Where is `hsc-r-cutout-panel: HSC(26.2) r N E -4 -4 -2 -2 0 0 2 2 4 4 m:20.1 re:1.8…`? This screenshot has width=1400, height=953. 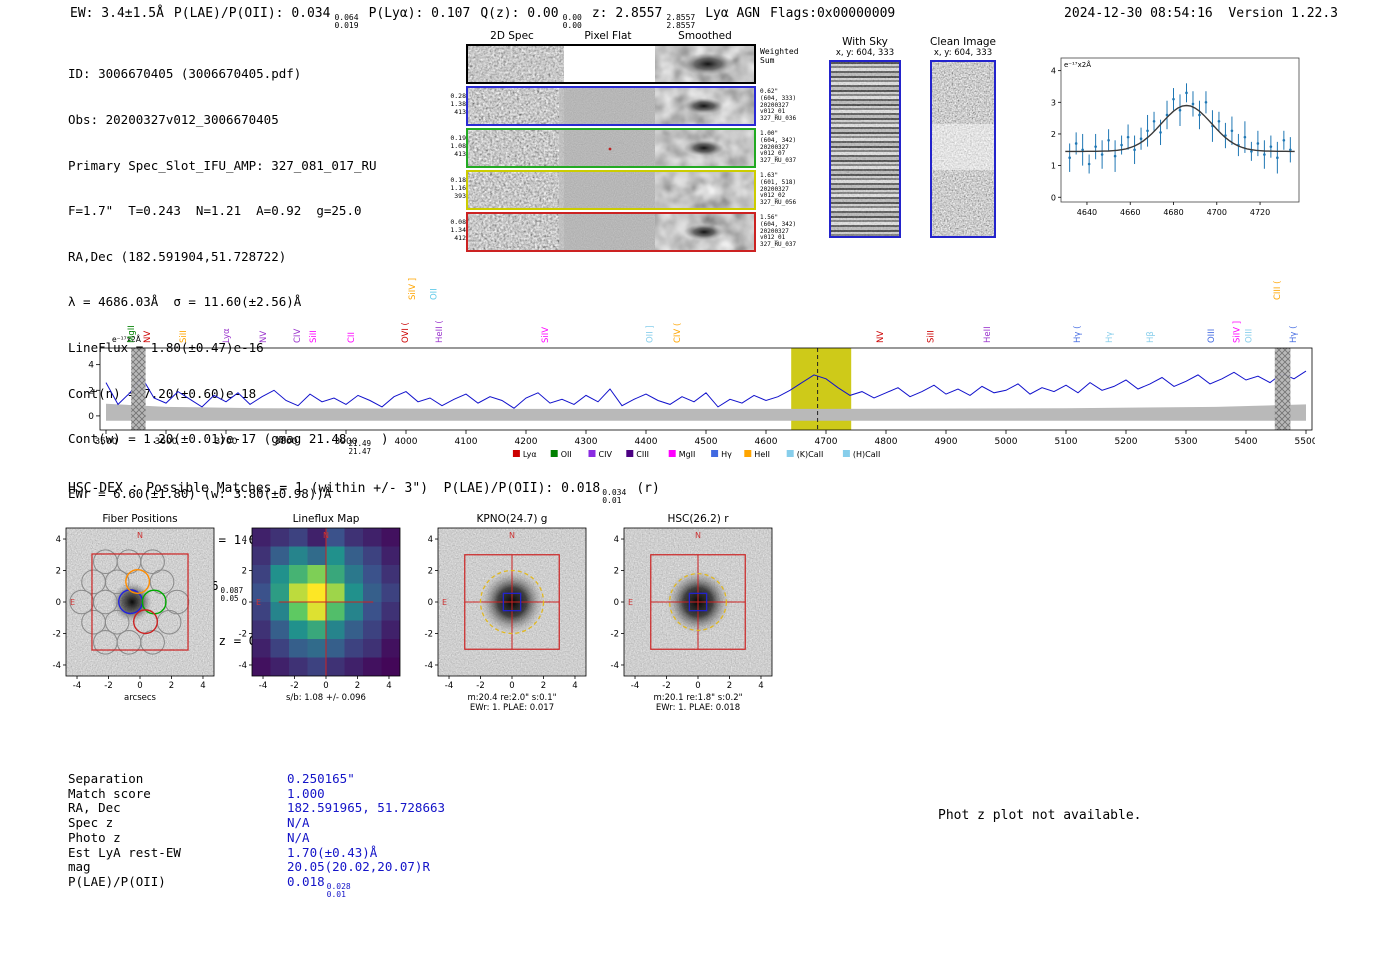 hsc-r-cutout-panel: HSC(26.2) r N E -4 -4 -2 -2 0 0 2 2 4 4 m:20.1 re:1.8… is located at coordinates (685, 614).